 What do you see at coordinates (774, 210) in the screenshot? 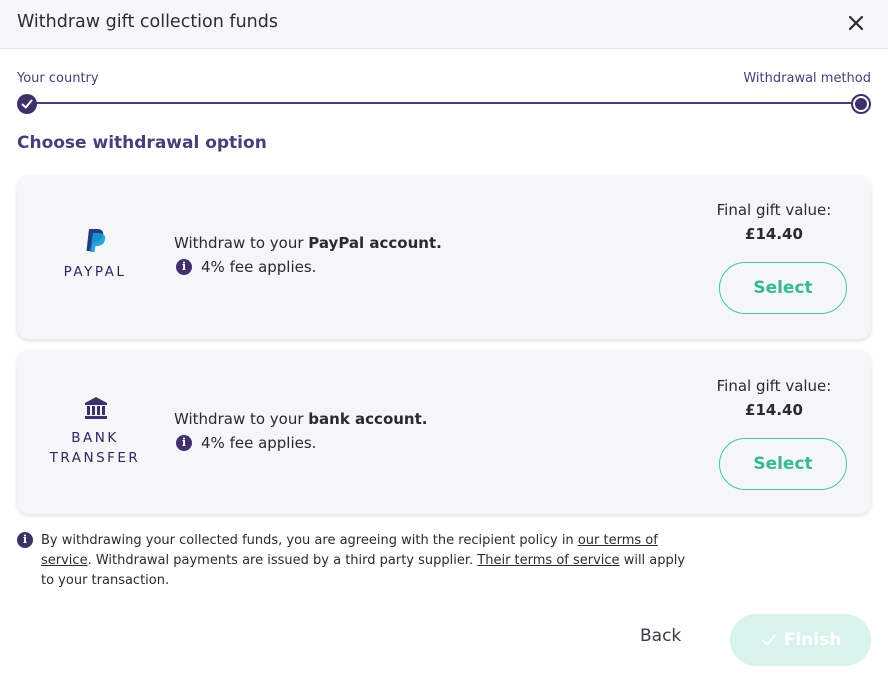
I see `paypal-final-value-label: Final gift value:` at bounding box center [774, 210].